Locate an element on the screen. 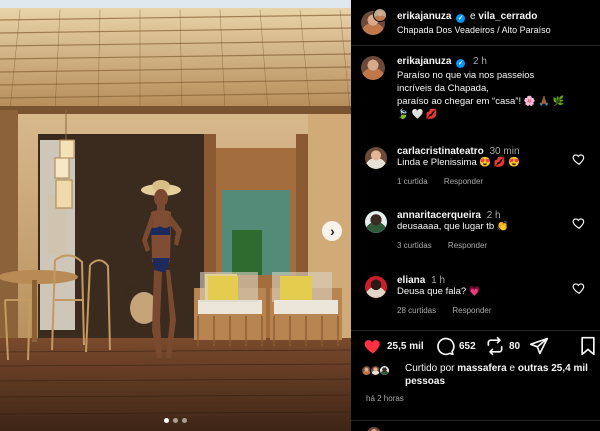 This screenshot has height=431, width=600. collaborator-avatar is located at coordinates (380, 15).